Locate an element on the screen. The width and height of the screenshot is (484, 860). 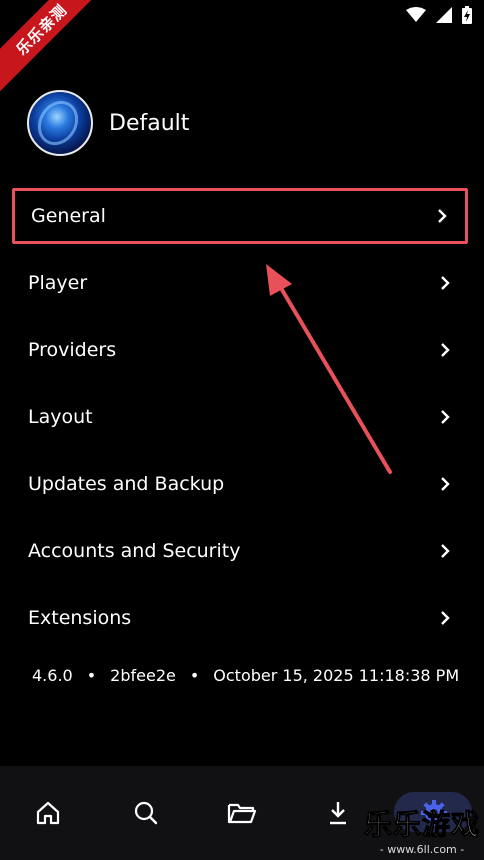
nav-search is located at coordinates (146, 813).